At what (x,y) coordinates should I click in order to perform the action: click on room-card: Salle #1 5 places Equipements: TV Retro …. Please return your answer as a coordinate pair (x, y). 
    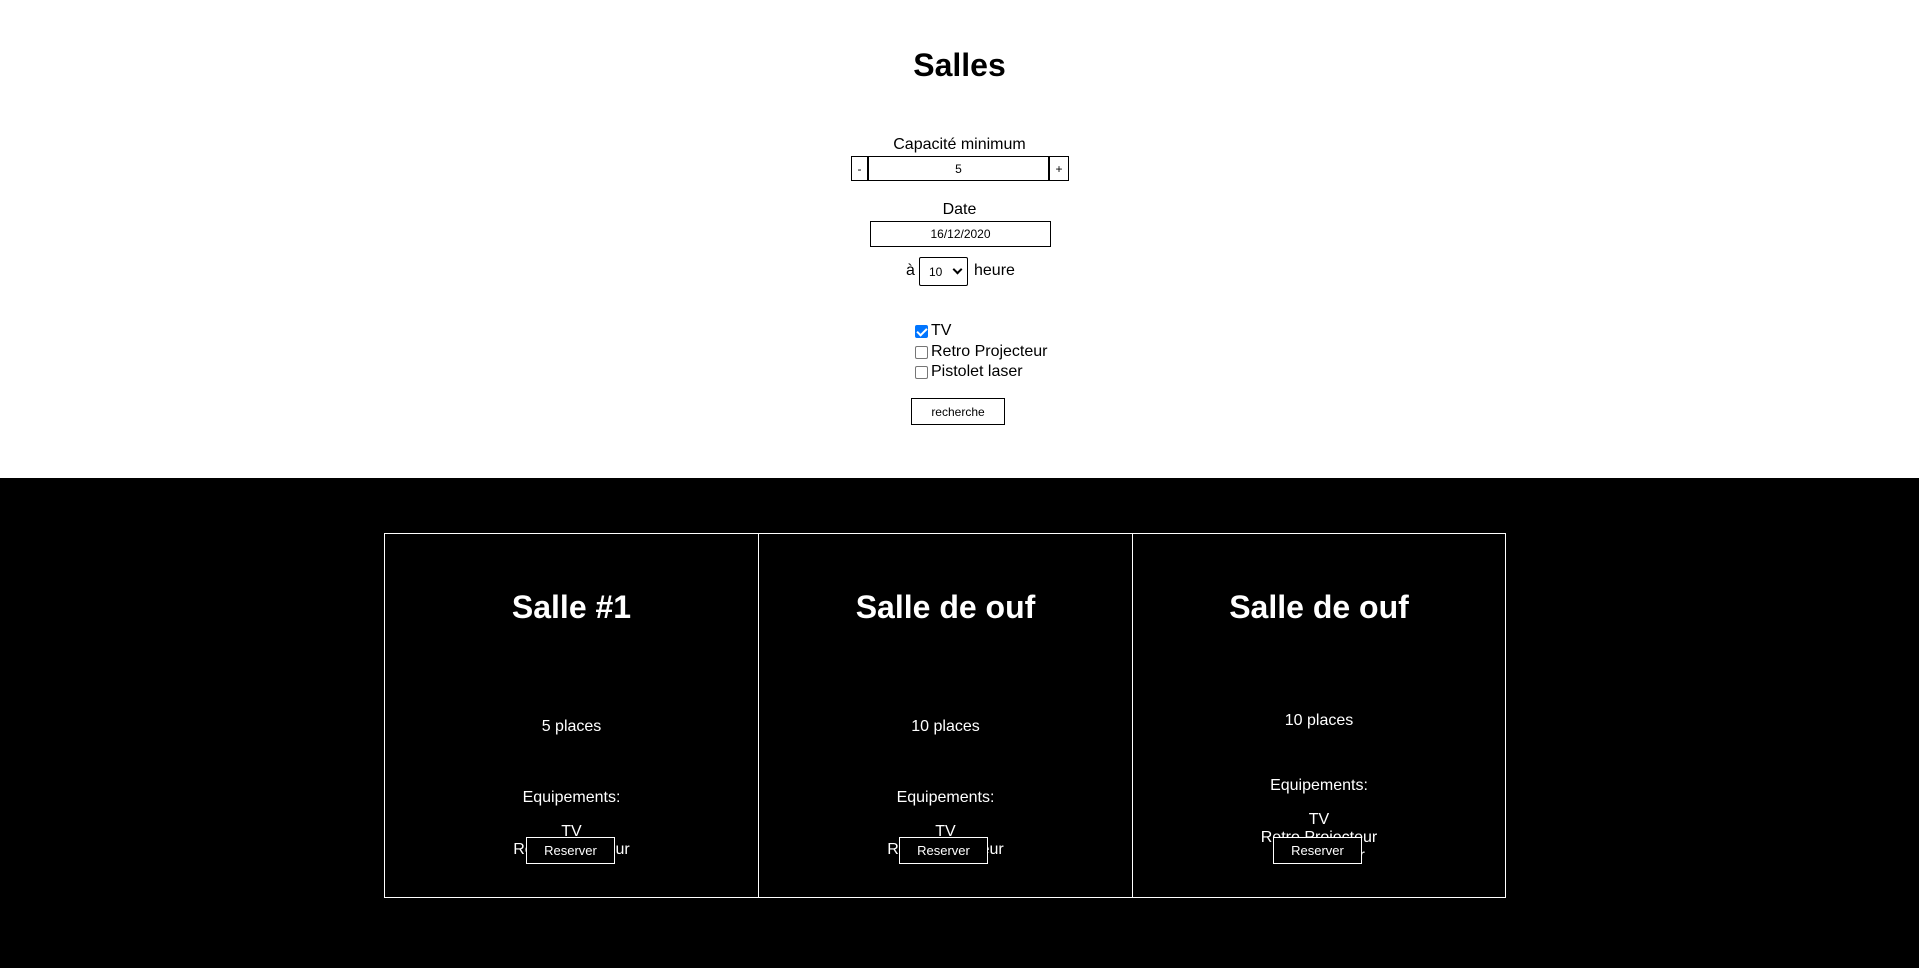
    Looking at the image, I should click on (571, 715).